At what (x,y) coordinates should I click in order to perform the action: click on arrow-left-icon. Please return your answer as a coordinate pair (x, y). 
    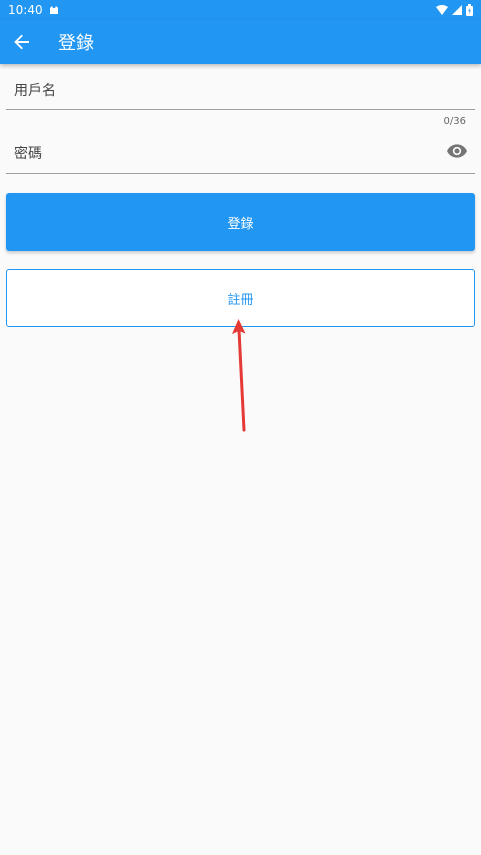
    Looking at the image, I should click on (21, 42).